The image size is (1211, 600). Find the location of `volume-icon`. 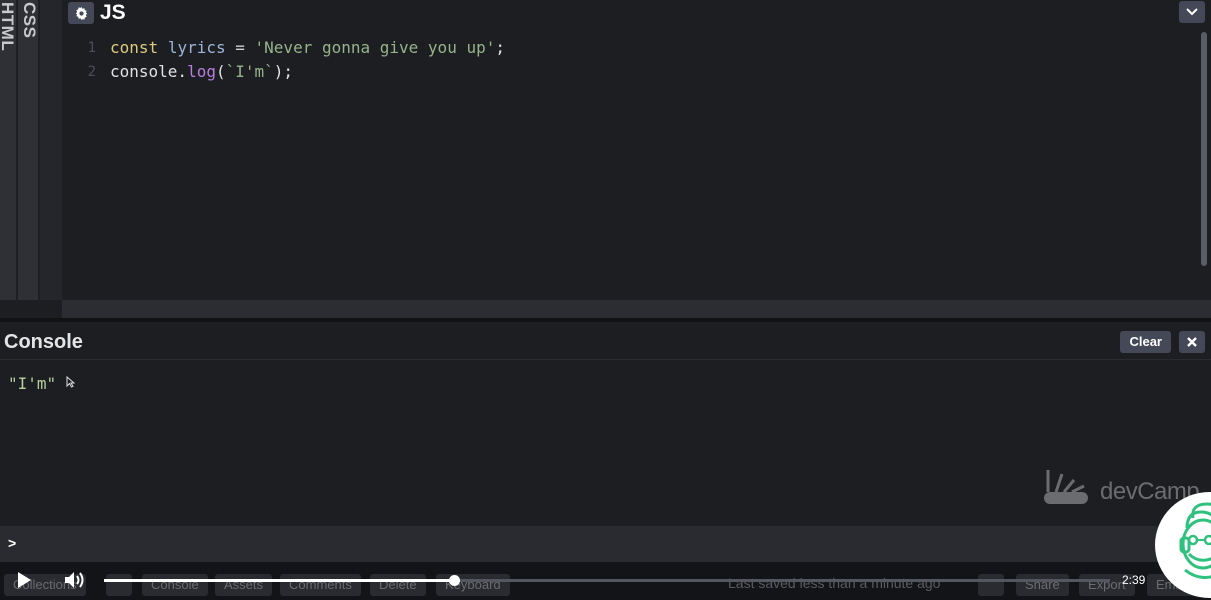

volume-icon is located at coordinates (75, 580).